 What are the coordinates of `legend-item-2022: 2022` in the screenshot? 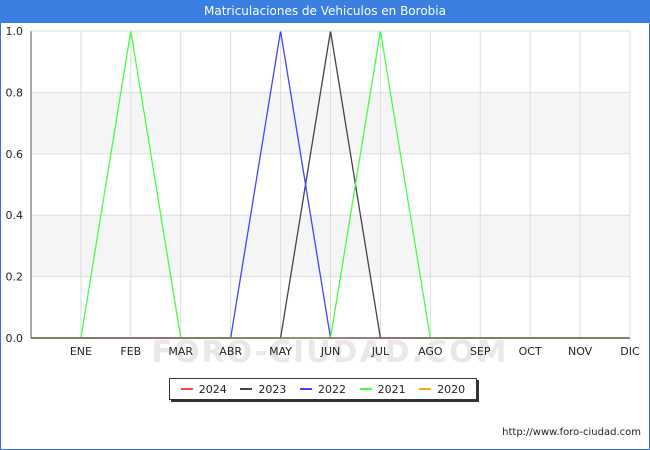 It's located at (322, 389).